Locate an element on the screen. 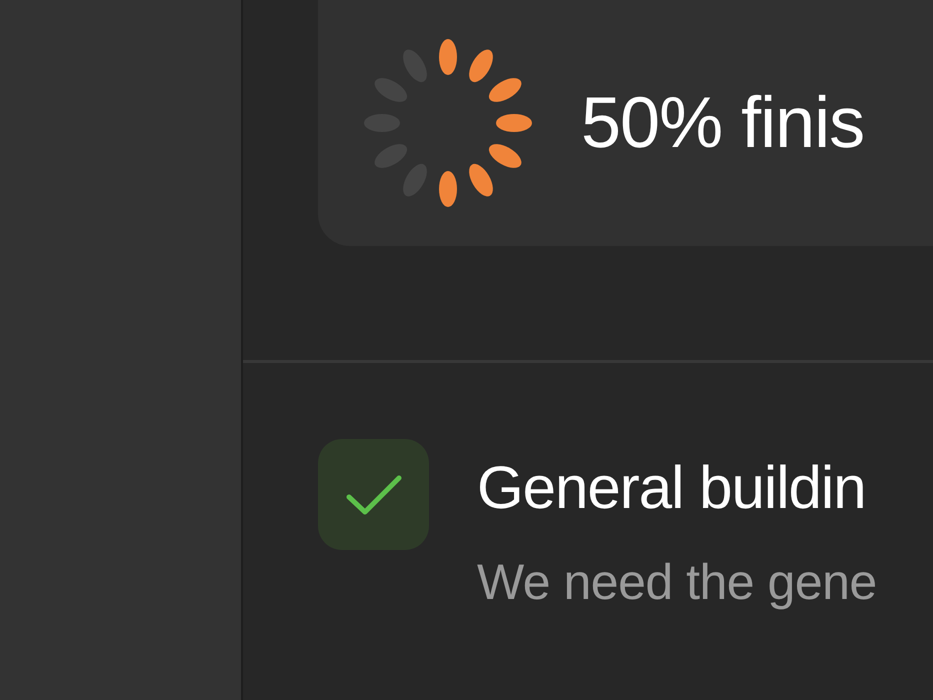  task-title: General buildin is located at coordinates (672, 488).